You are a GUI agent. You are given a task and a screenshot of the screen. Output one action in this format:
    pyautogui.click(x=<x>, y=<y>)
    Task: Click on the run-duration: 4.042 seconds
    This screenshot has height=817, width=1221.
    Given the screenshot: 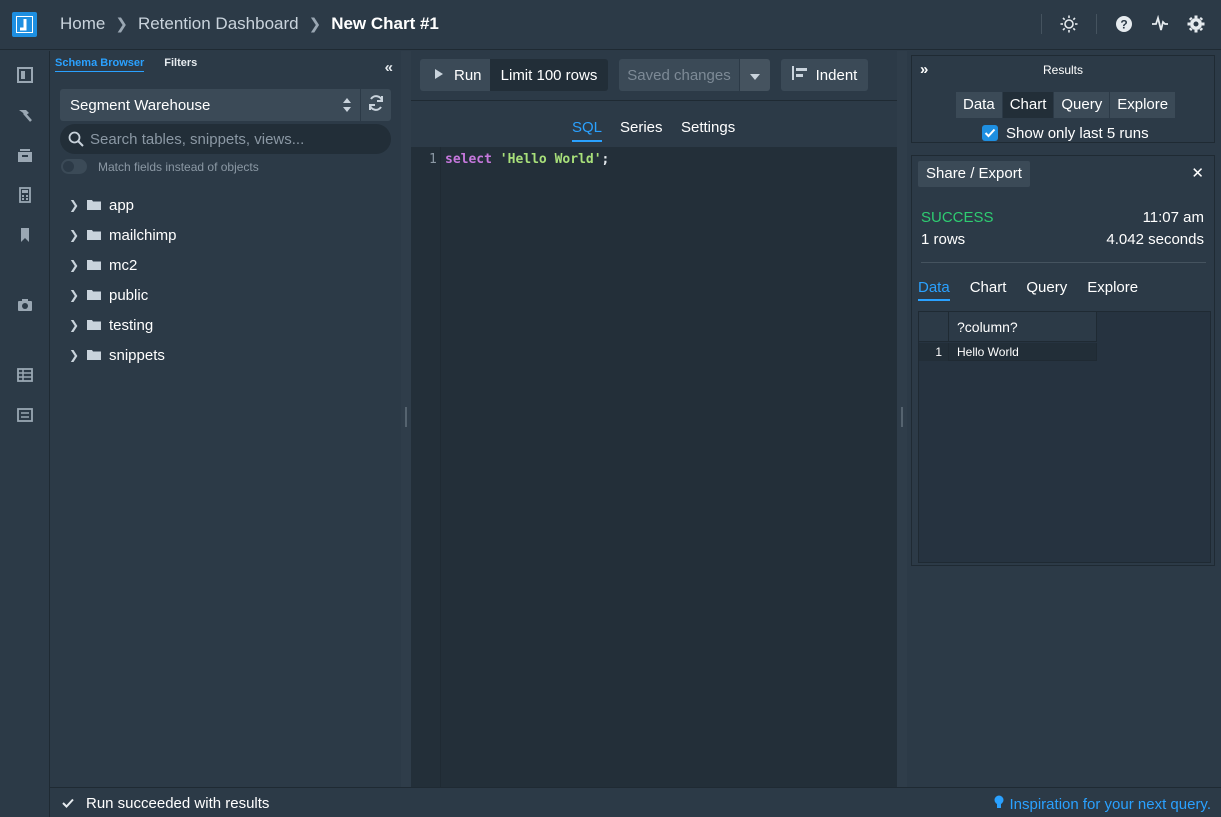 What is the action you would take?
    pyautogui.click(x=1155, y=239)
    